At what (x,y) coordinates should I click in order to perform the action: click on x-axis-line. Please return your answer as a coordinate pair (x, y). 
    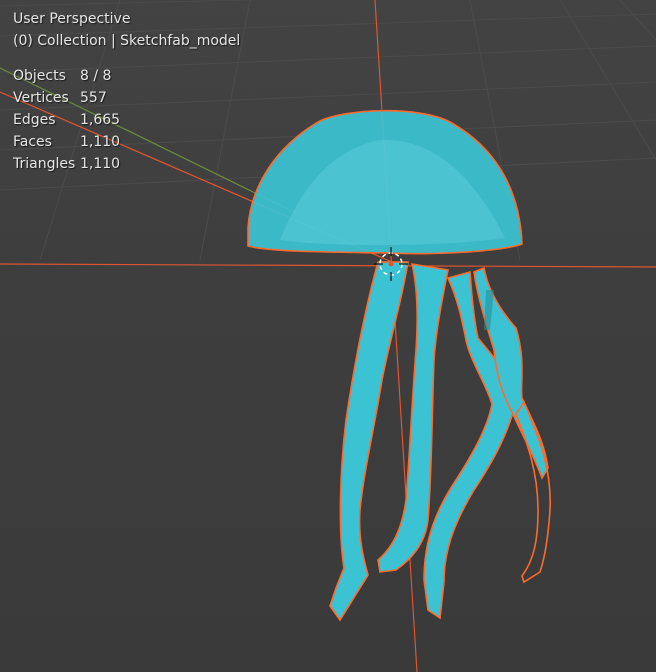
    Looking at the image, I should click on (328, 265).